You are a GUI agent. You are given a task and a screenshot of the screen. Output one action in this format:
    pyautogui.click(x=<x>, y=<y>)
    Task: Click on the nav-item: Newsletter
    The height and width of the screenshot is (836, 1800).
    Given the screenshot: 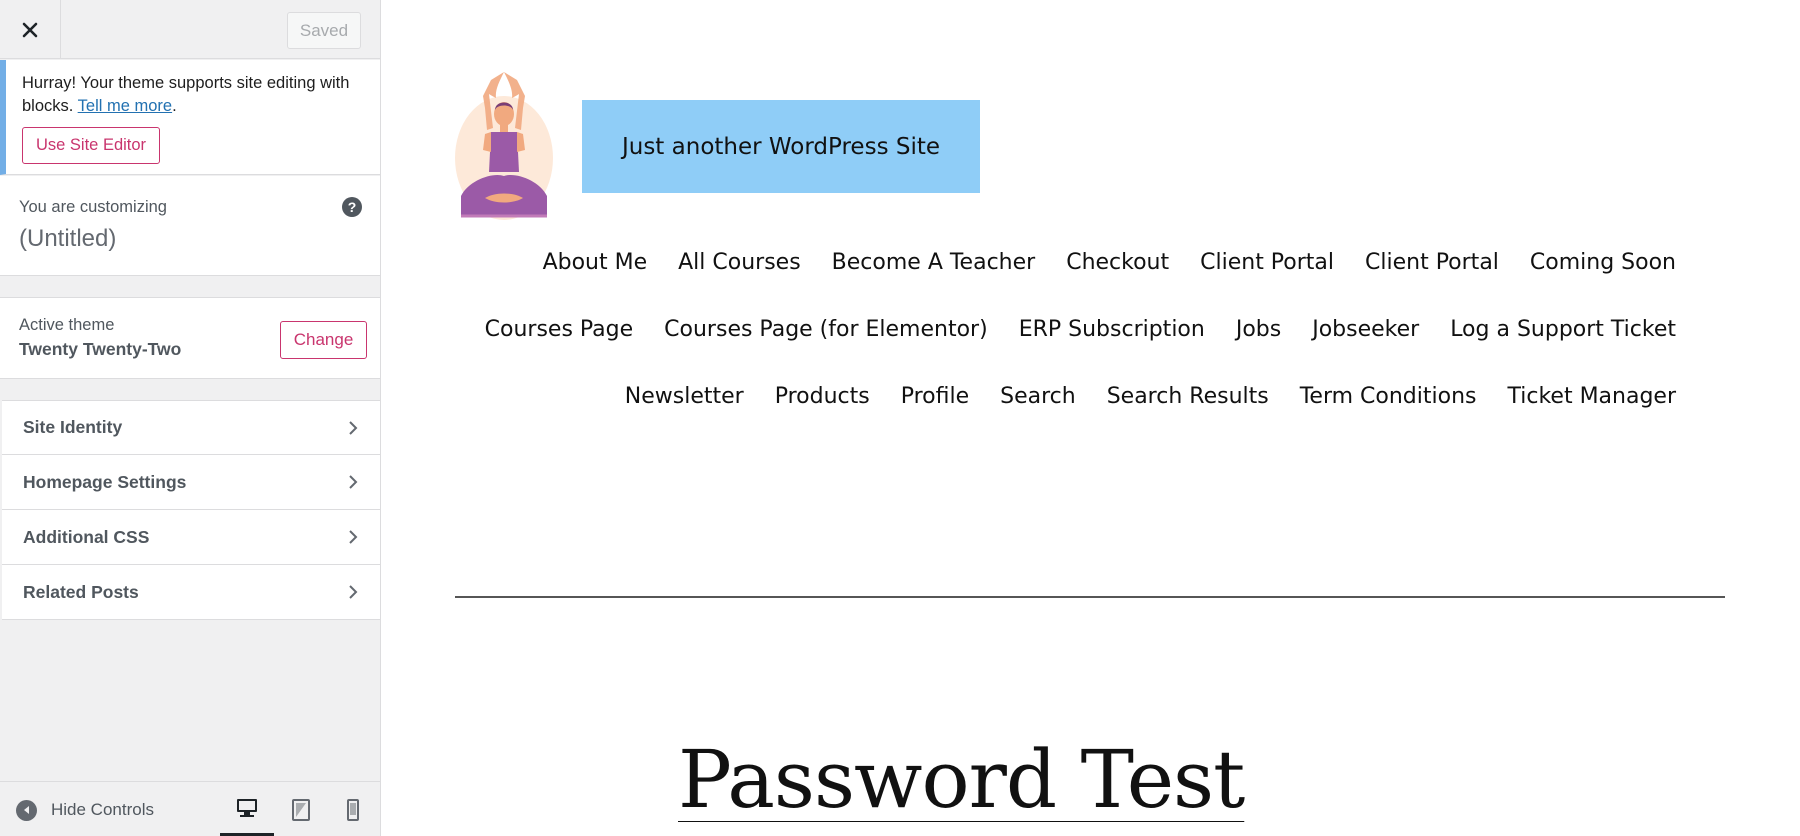 What is the action you would take?
    pyautogui.click(x=684, y=396)
    